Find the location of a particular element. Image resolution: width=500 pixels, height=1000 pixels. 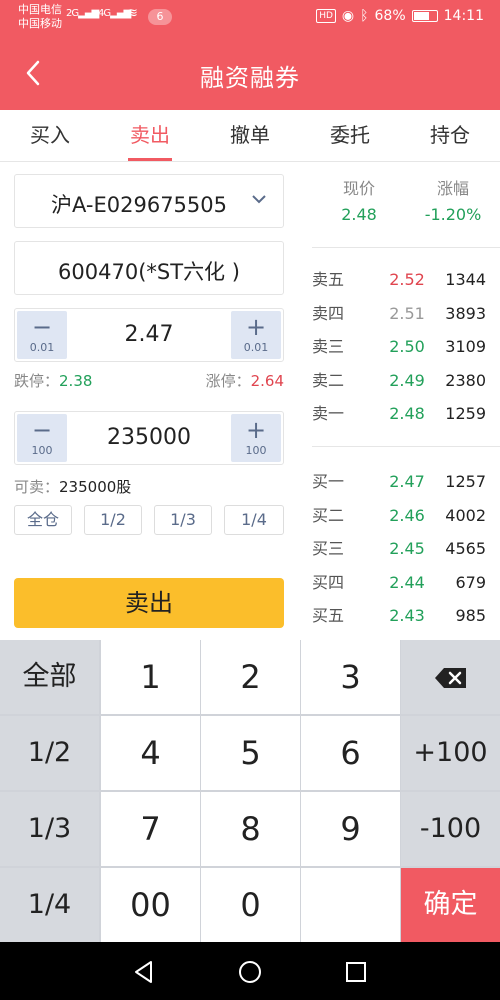

limit-up: 涨停：2.64 is located at coordinates (245, 380).